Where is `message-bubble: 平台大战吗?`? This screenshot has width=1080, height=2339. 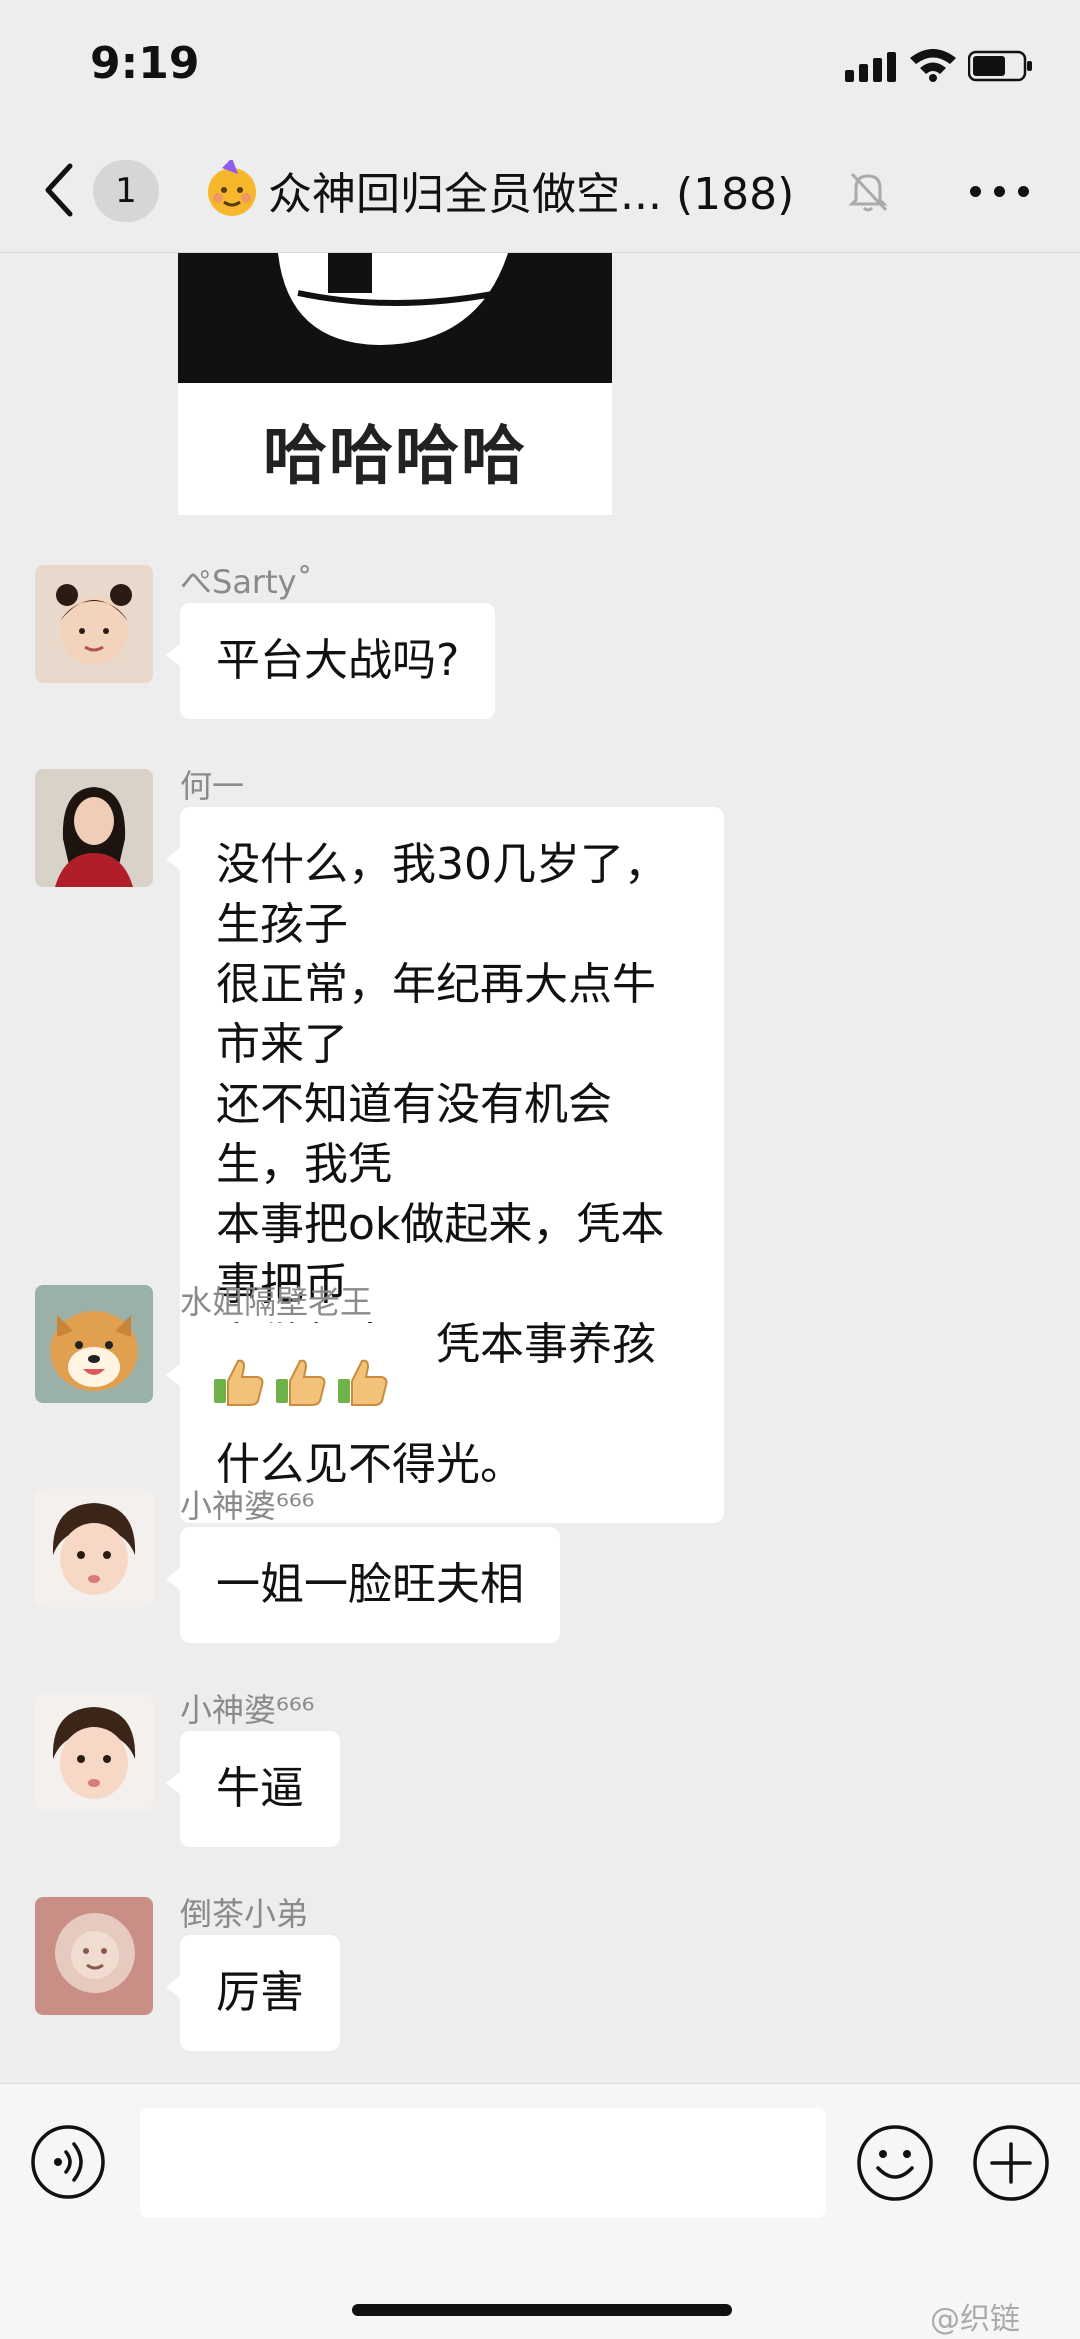
message-bubble: 平台大战吗? is located at coordinates (330, 661).